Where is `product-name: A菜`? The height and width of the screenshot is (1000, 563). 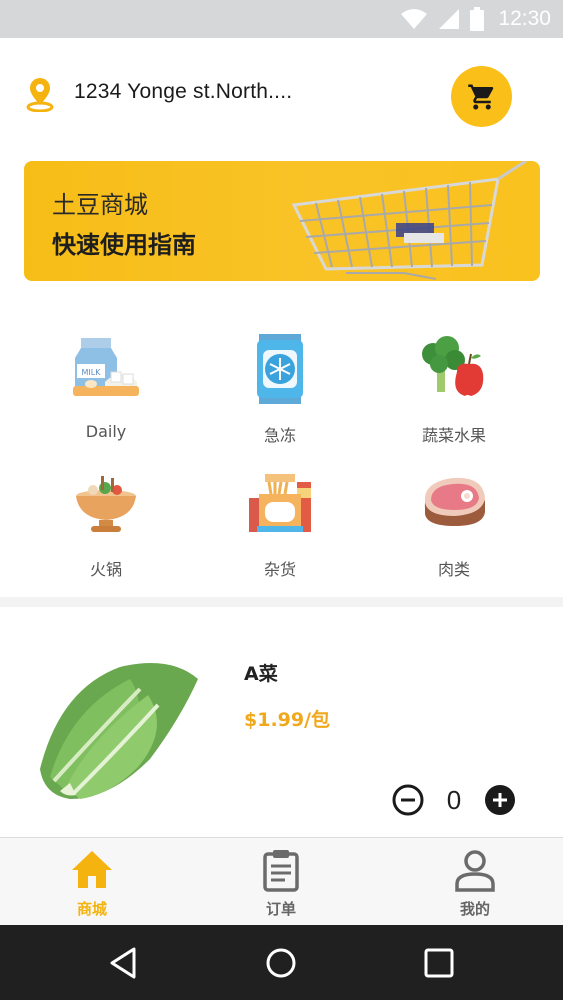
product-name: A菜 is located at coordinates (261, 674).